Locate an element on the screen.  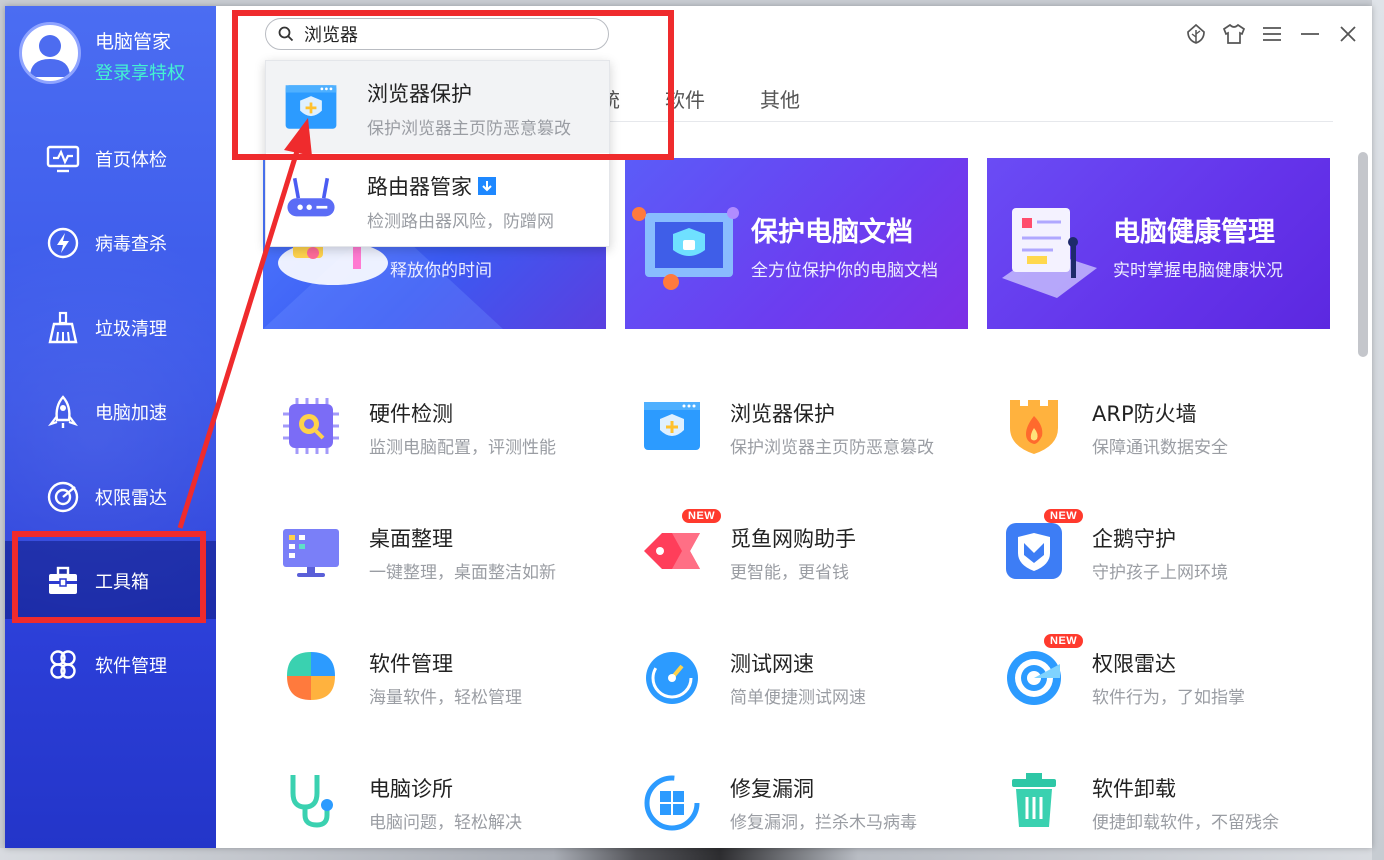
sidebar-item-home-check: 首页体检 is located at coordinates (110, 158).